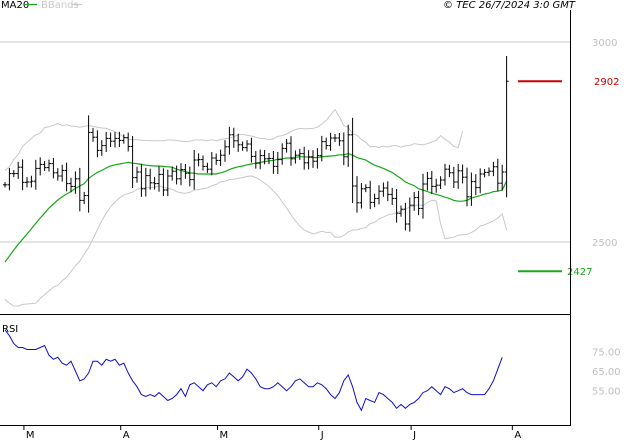 This screenshot has height=440, width=627. What do you see at coordinates (604, 243) in the screenshot?
I see `price-tick-label: 2500` at bounding box center [604, 243].